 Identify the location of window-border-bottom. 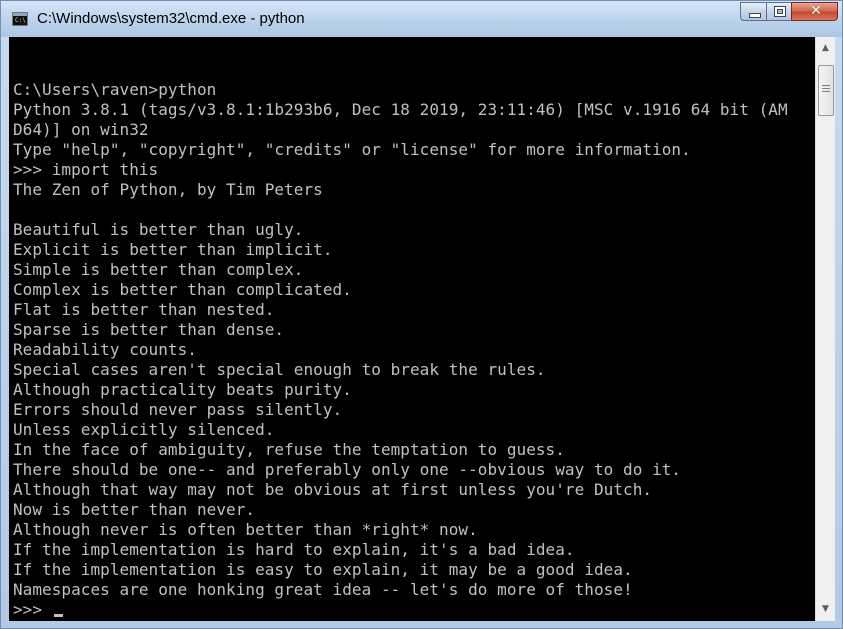
(422, 625).